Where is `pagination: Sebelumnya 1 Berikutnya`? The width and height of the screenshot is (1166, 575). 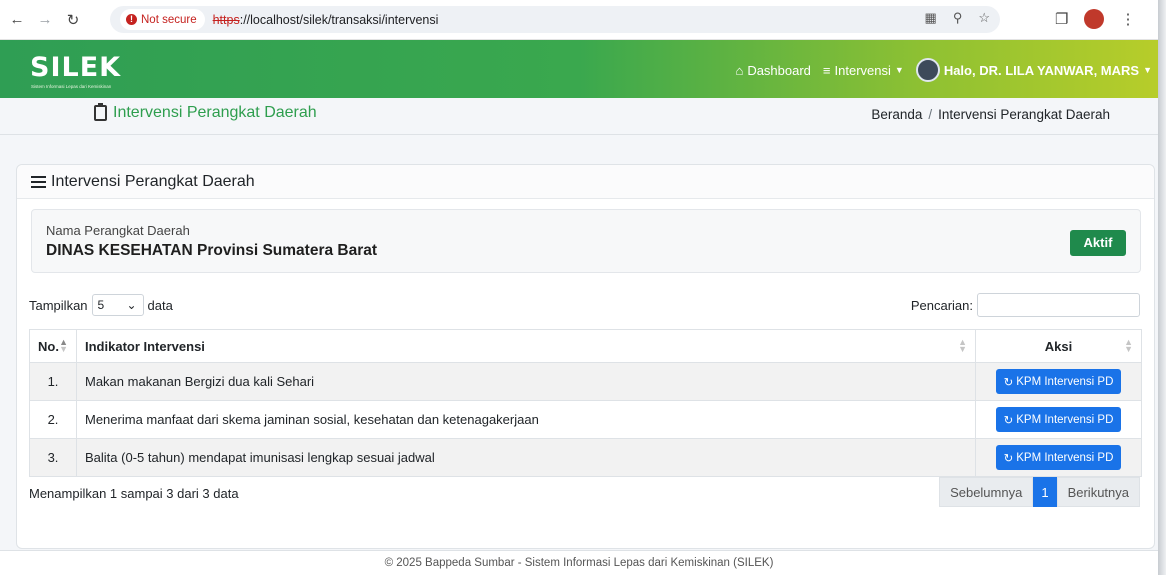
pagination: Sebelumnya 1 Berikutnya is located at coordinates (1039, 492).